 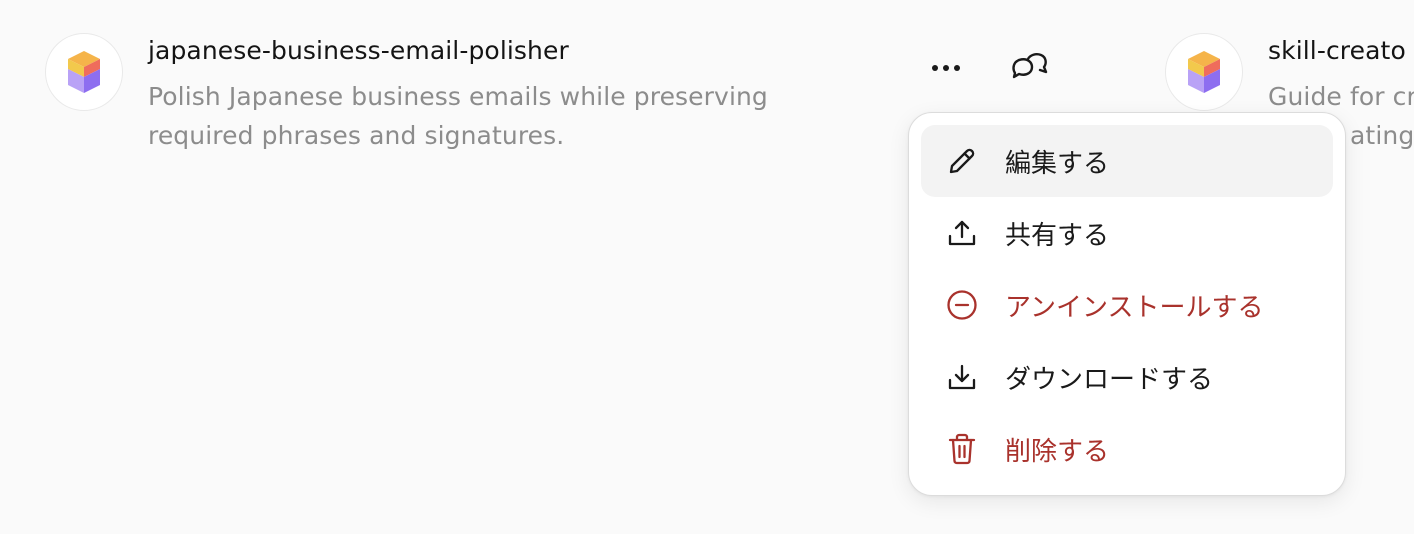 What do you see at coordinates (1127, 449) in the screenshot?
I see `menu-item-delete: 削除する` at bounding box center [1127, 449].